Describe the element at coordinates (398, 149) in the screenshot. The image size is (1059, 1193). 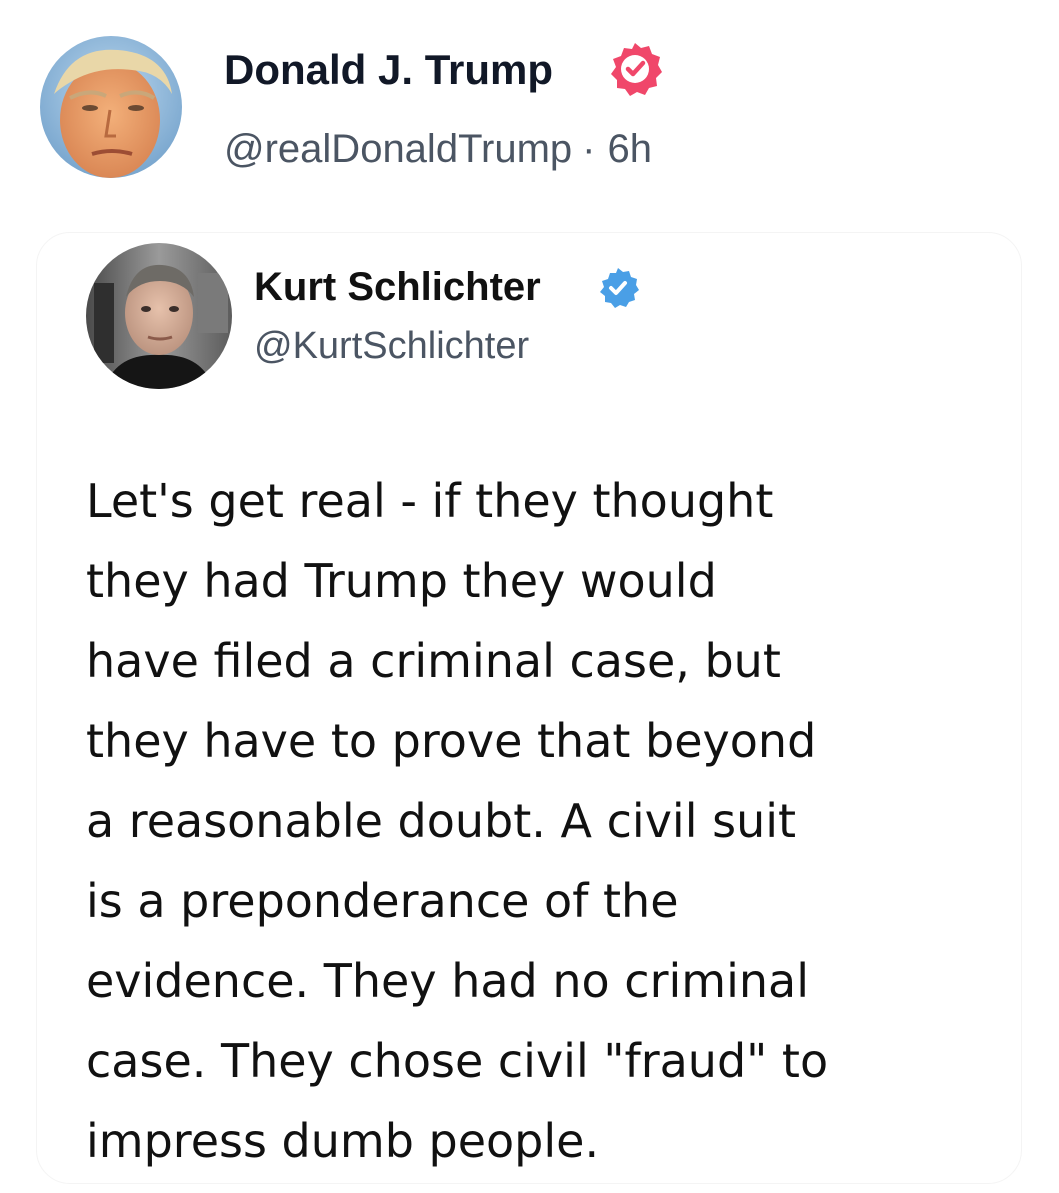
I see `author-handle: @realDonaldTrump` at that location.